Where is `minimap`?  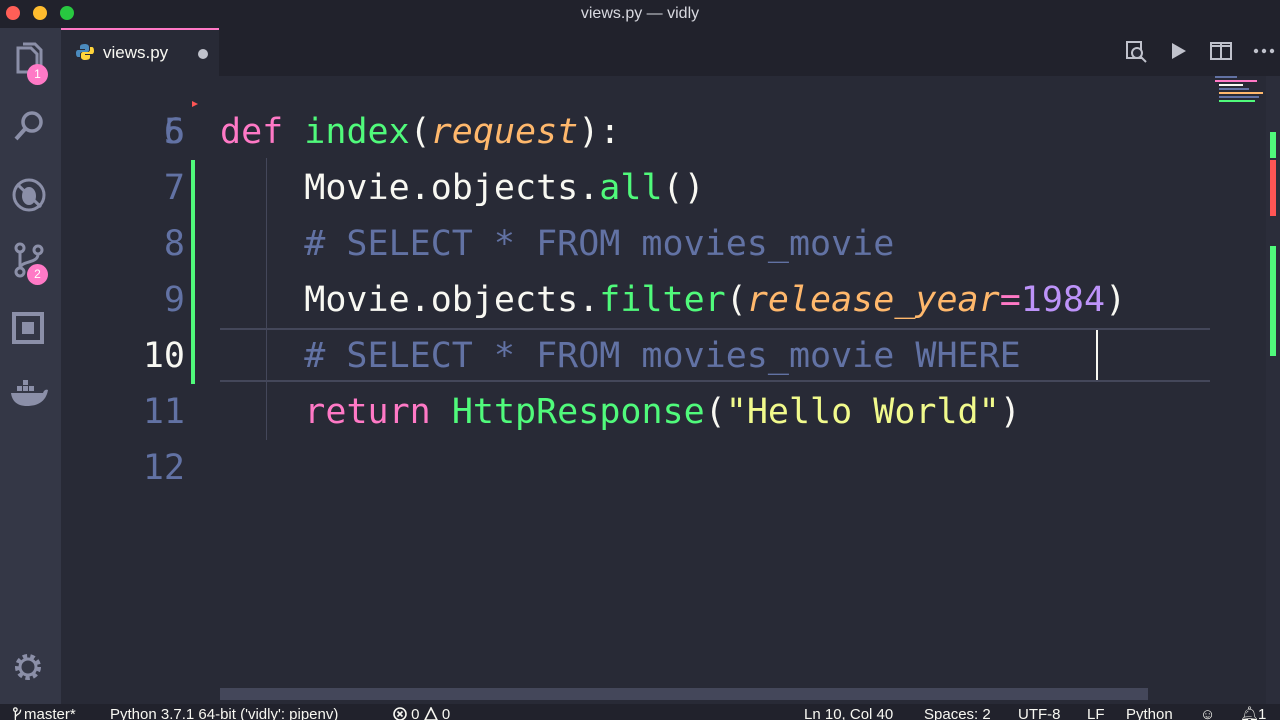 minimap is located at coordinates (1238, 106).